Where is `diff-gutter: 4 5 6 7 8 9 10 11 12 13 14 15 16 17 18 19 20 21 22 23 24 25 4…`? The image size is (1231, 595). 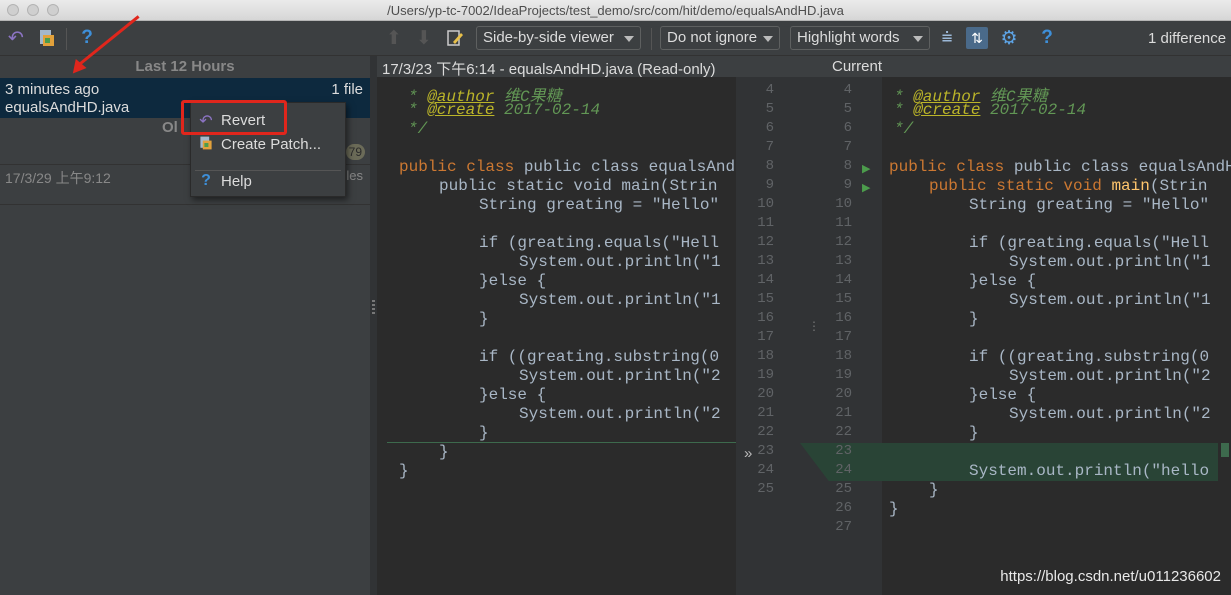 diff-gutter: 4 5 6 7 8 9 10 11 12 13 14 15 16 17 18 19 20 21 22 23 24 25 4… is located at coordinates (809, 336).